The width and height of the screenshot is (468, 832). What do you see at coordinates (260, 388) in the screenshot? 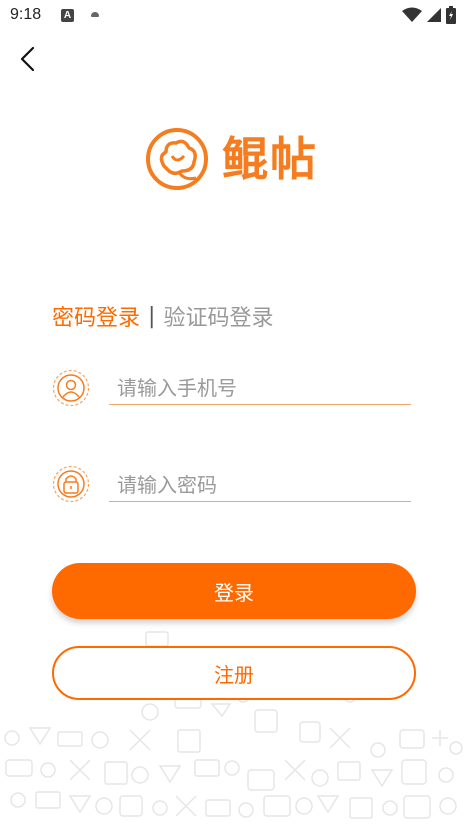
I see `phone-input` at bounding box center [260, 388].